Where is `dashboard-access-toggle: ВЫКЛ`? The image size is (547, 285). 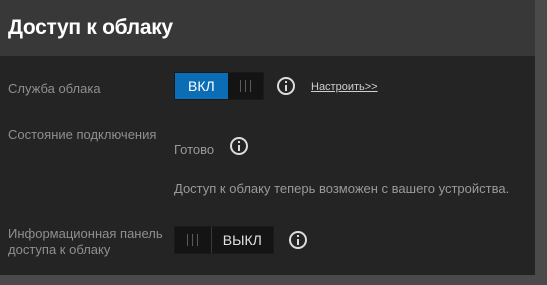
dashboard-access-toggle: ВЫКЛ is located at coordinates (224, 240).